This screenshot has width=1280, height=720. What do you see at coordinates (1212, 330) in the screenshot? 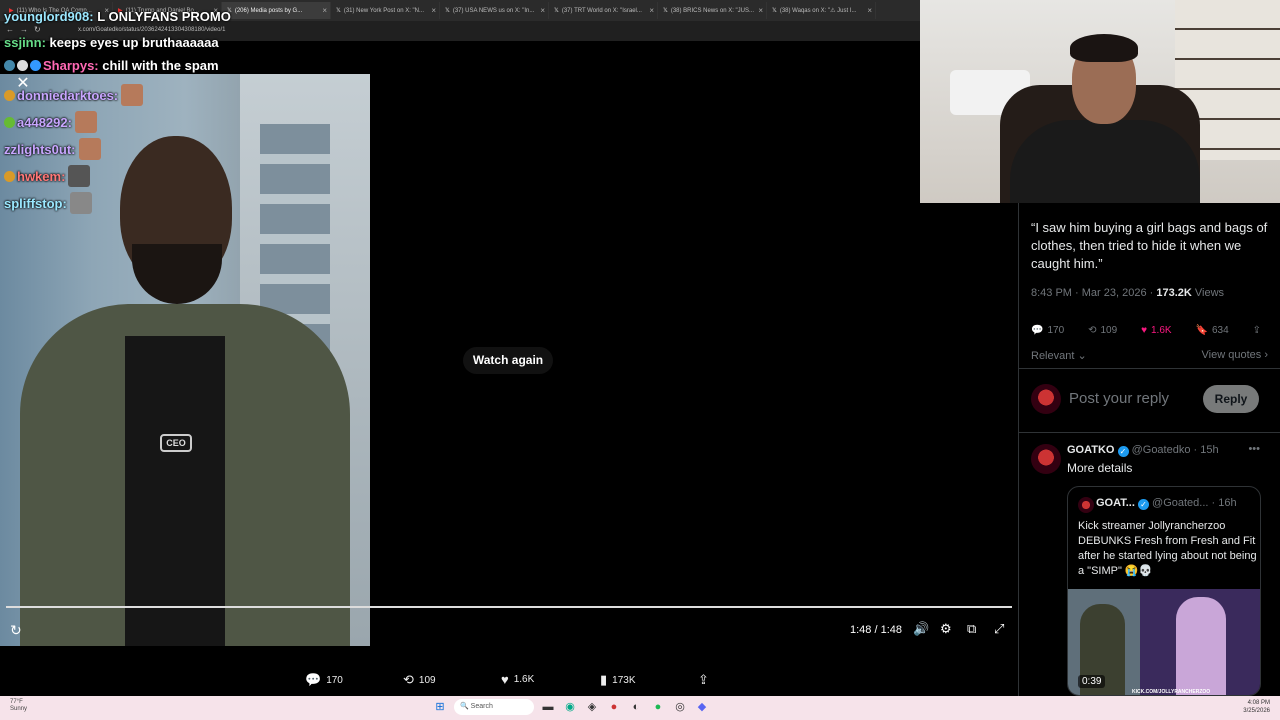
I see `bookmark-stat: 🔖 634` at bounding box center [1212, 330].